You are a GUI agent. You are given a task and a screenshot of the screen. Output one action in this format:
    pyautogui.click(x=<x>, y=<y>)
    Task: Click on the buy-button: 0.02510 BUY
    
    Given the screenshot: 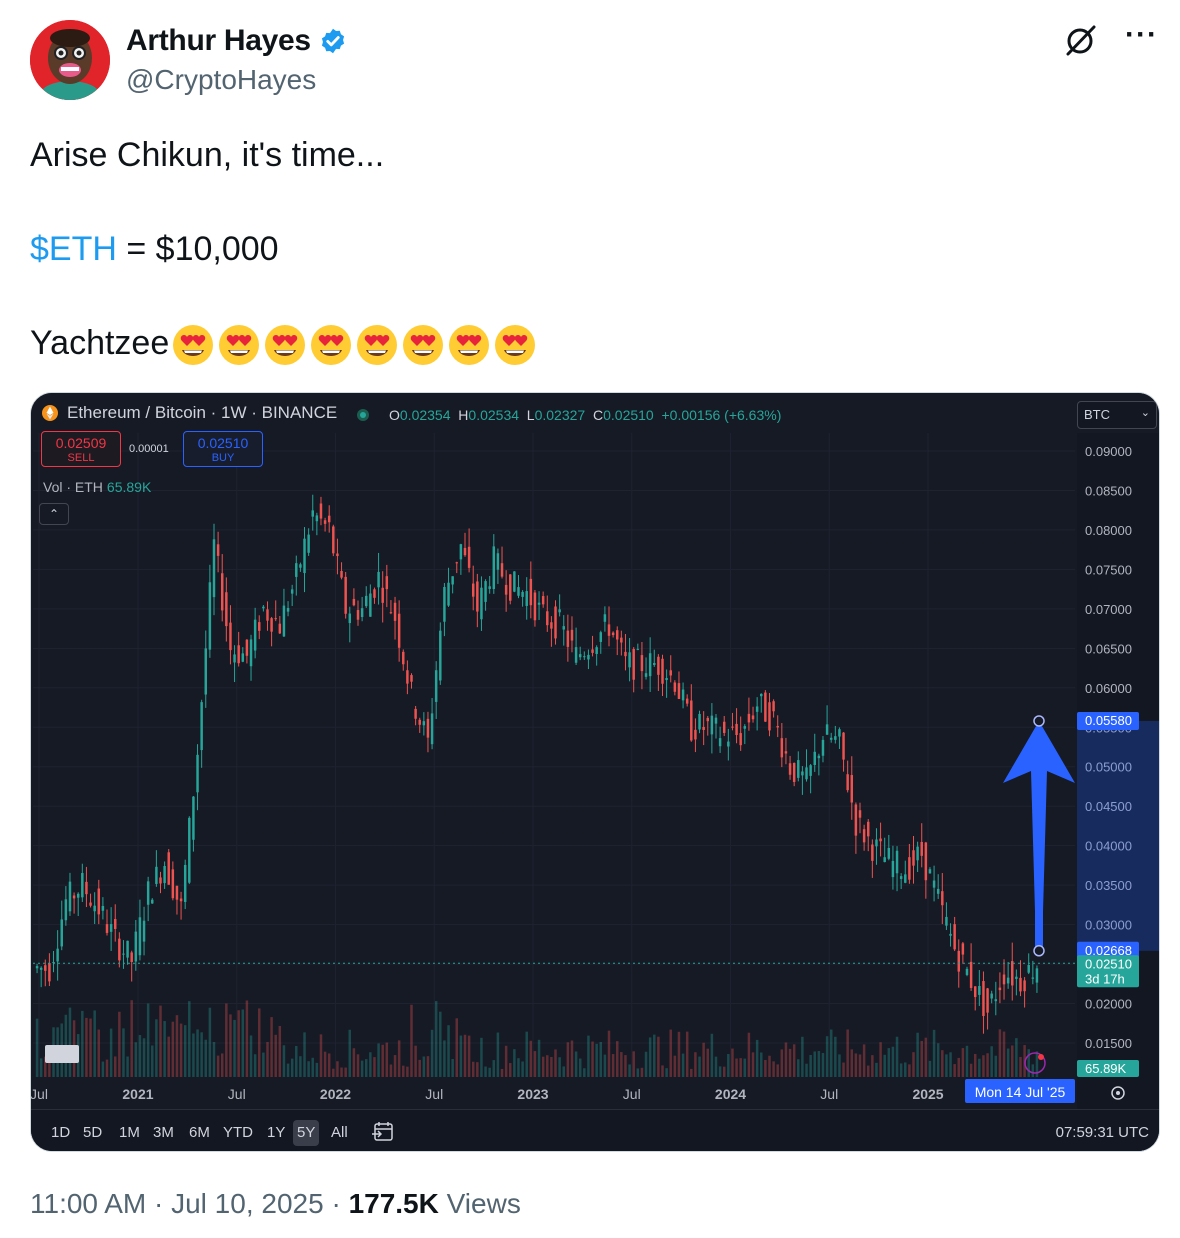 What is the action you would take?
    pyautogui.click(x=223, y=449)
    